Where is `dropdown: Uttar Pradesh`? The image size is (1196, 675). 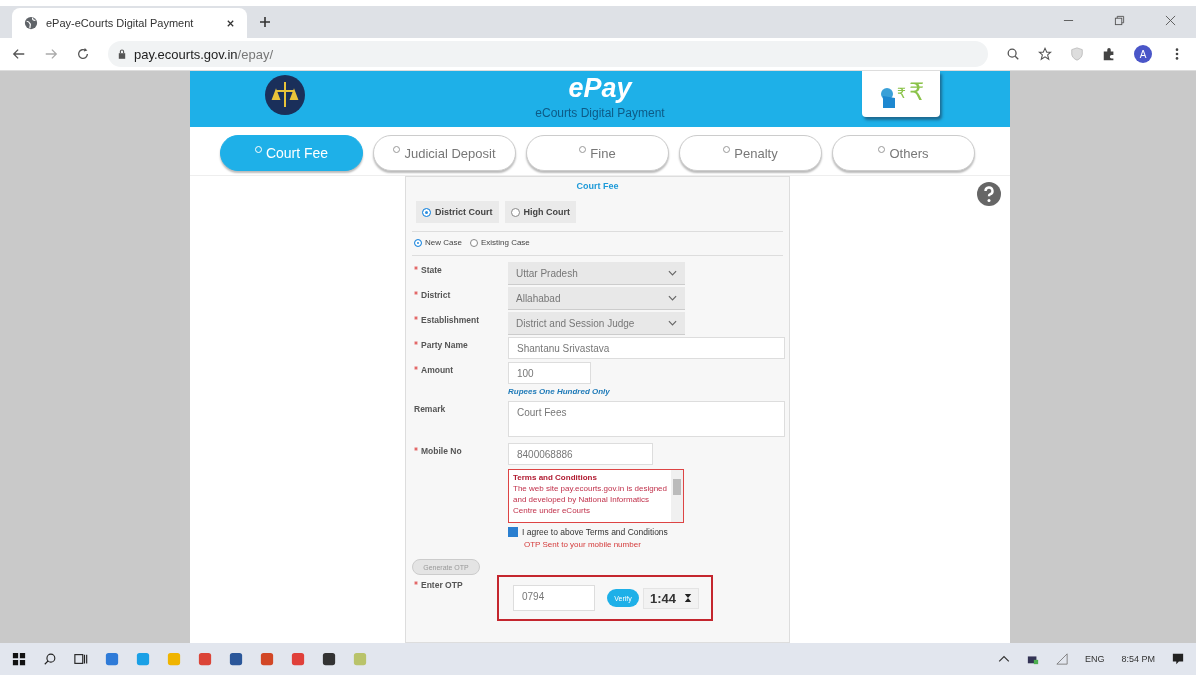
dropdown: Uttar Pradesh is located at coordinates (596, 273).